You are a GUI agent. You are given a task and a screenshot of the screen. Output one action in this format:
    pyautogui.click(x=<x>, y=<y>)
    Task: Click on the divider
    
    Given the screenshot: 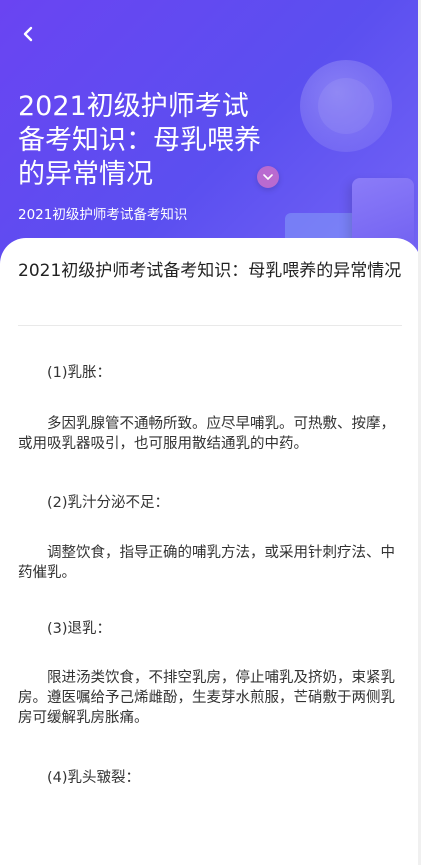 What is the action you would take?
    pyautogui.click(x=210, y=325)
    